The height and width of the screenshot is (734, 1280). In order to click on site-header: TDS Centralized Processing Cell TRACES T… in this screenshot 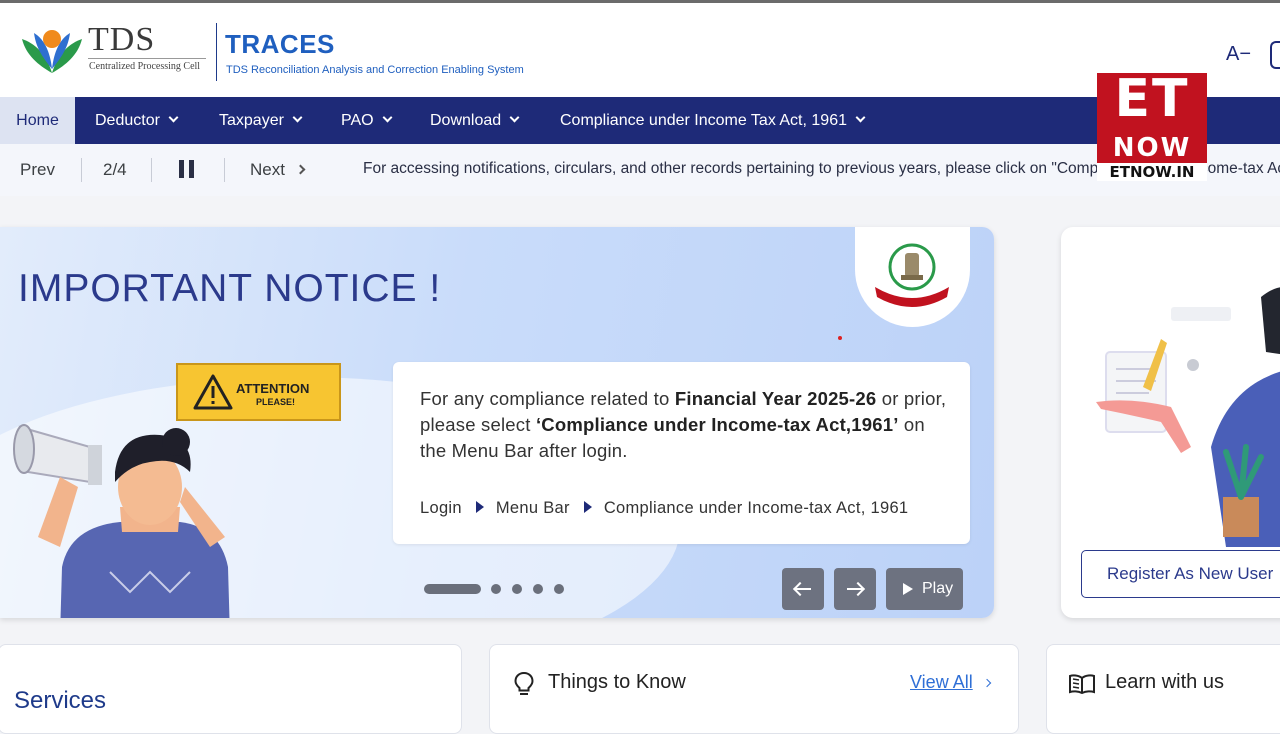, I will do `click(640, 50)`.